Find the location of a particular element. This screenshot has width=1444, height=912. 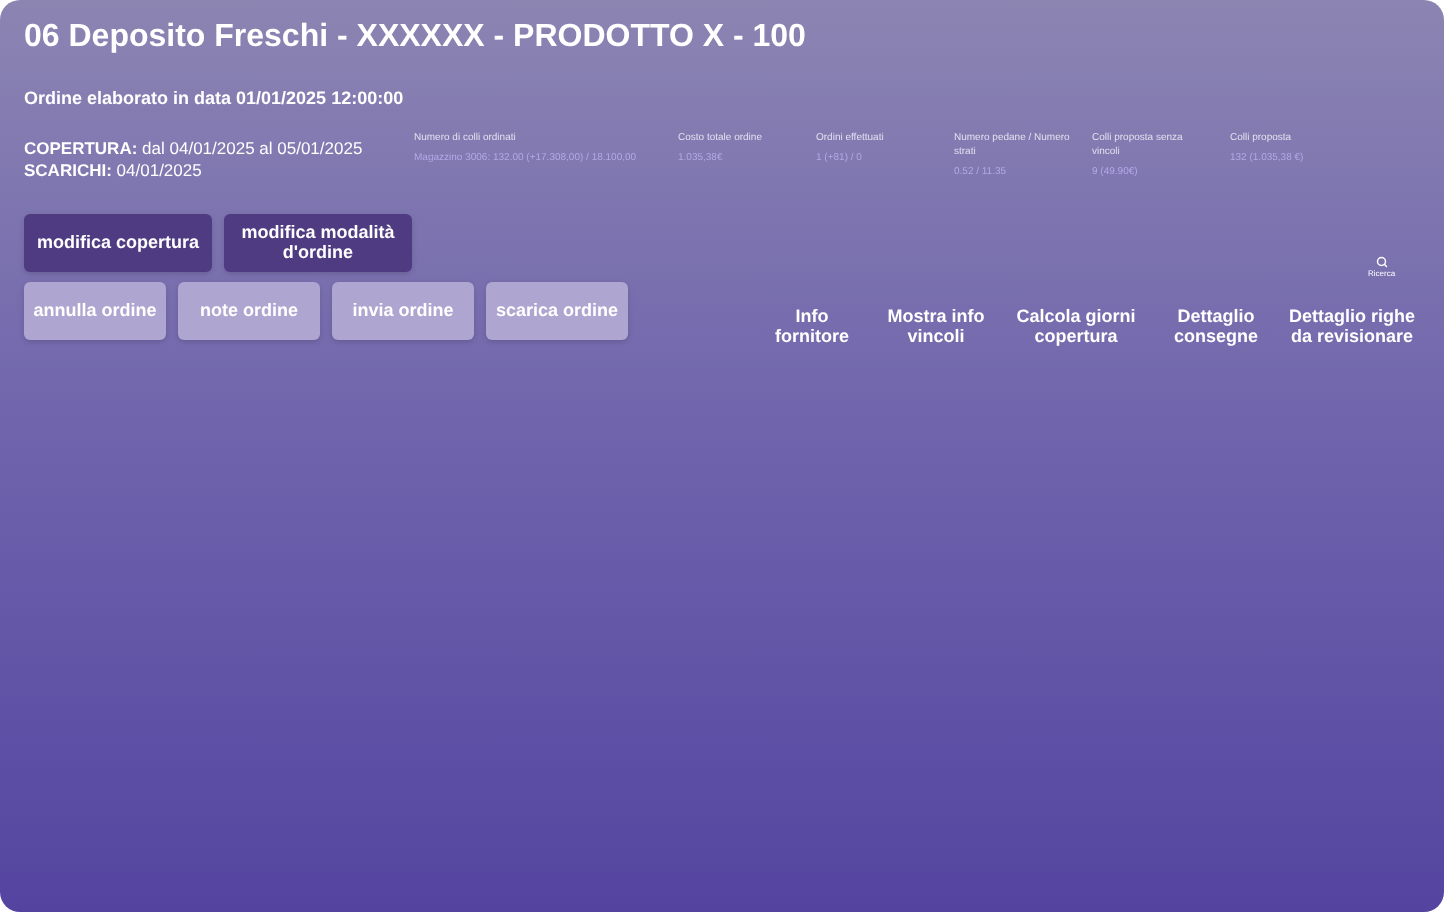

action-link: Mostra info vincoli is located at coordinates (936, 326).